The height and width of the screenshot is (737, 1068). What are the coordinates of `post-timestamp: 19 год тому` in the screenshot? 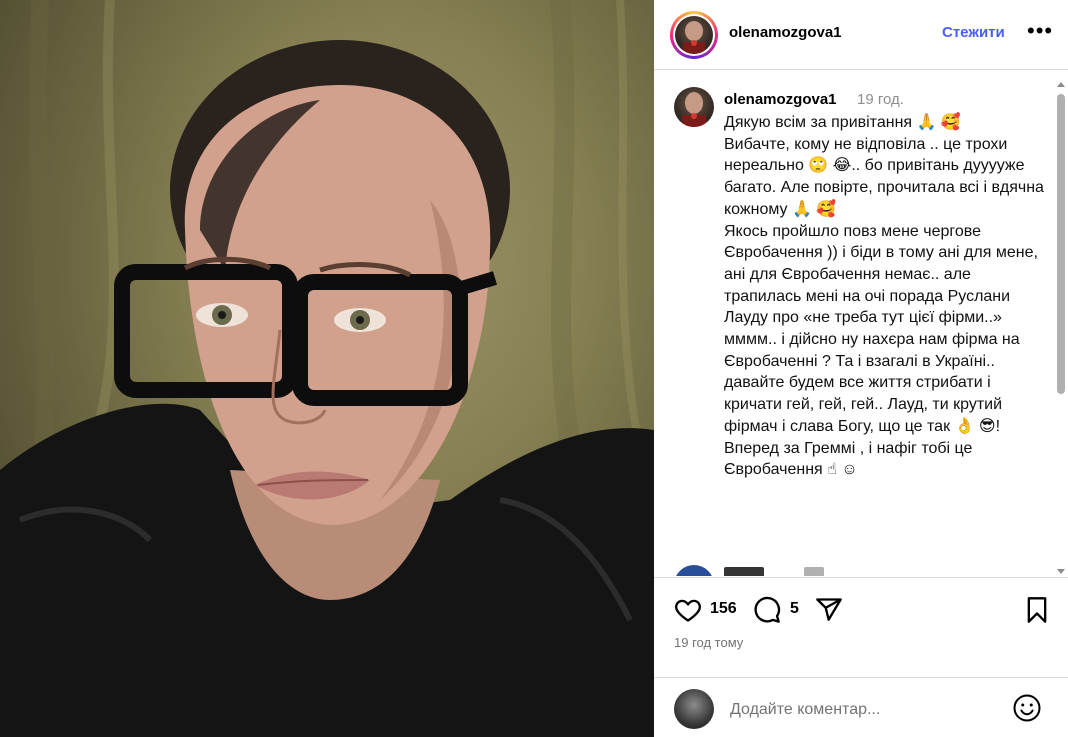 It's located at (708, 642).